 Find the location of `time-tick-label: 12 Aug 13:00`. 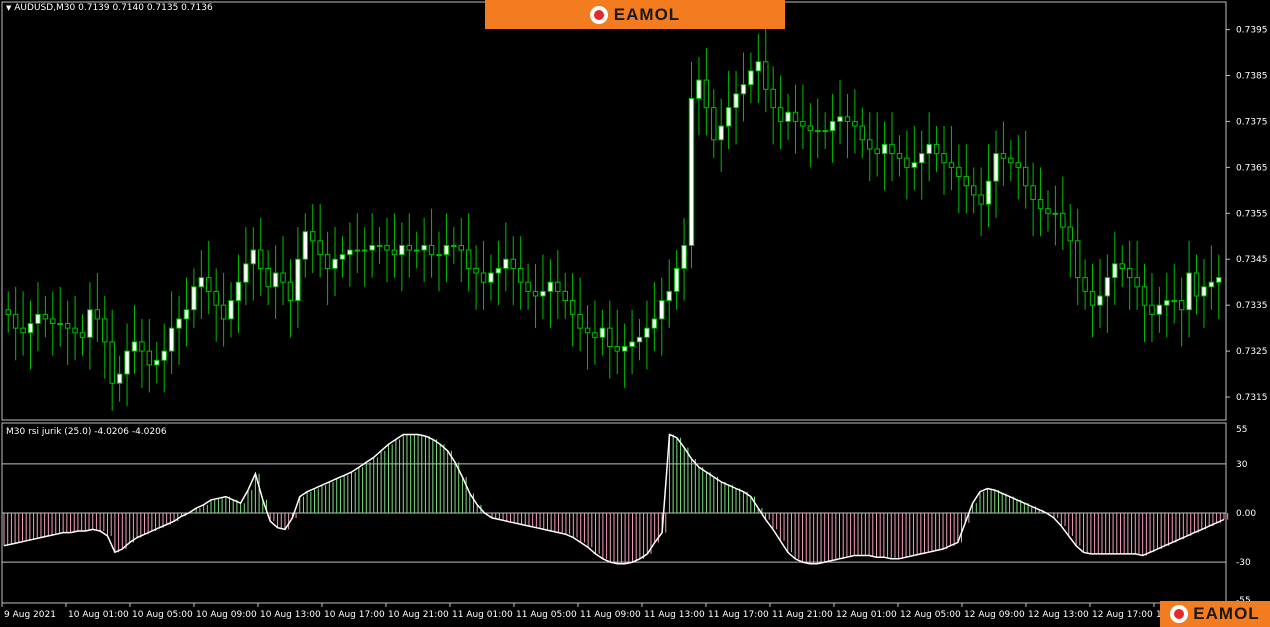

time-tick-label: 12 Aug 13:00 is located at coordinates (1058, 615).